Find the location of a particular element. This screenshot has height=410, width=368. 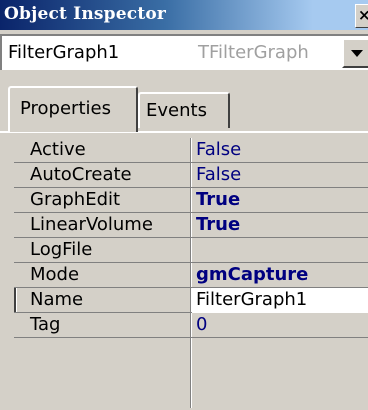

tab-events: Events is located at coordinates (184, 110).